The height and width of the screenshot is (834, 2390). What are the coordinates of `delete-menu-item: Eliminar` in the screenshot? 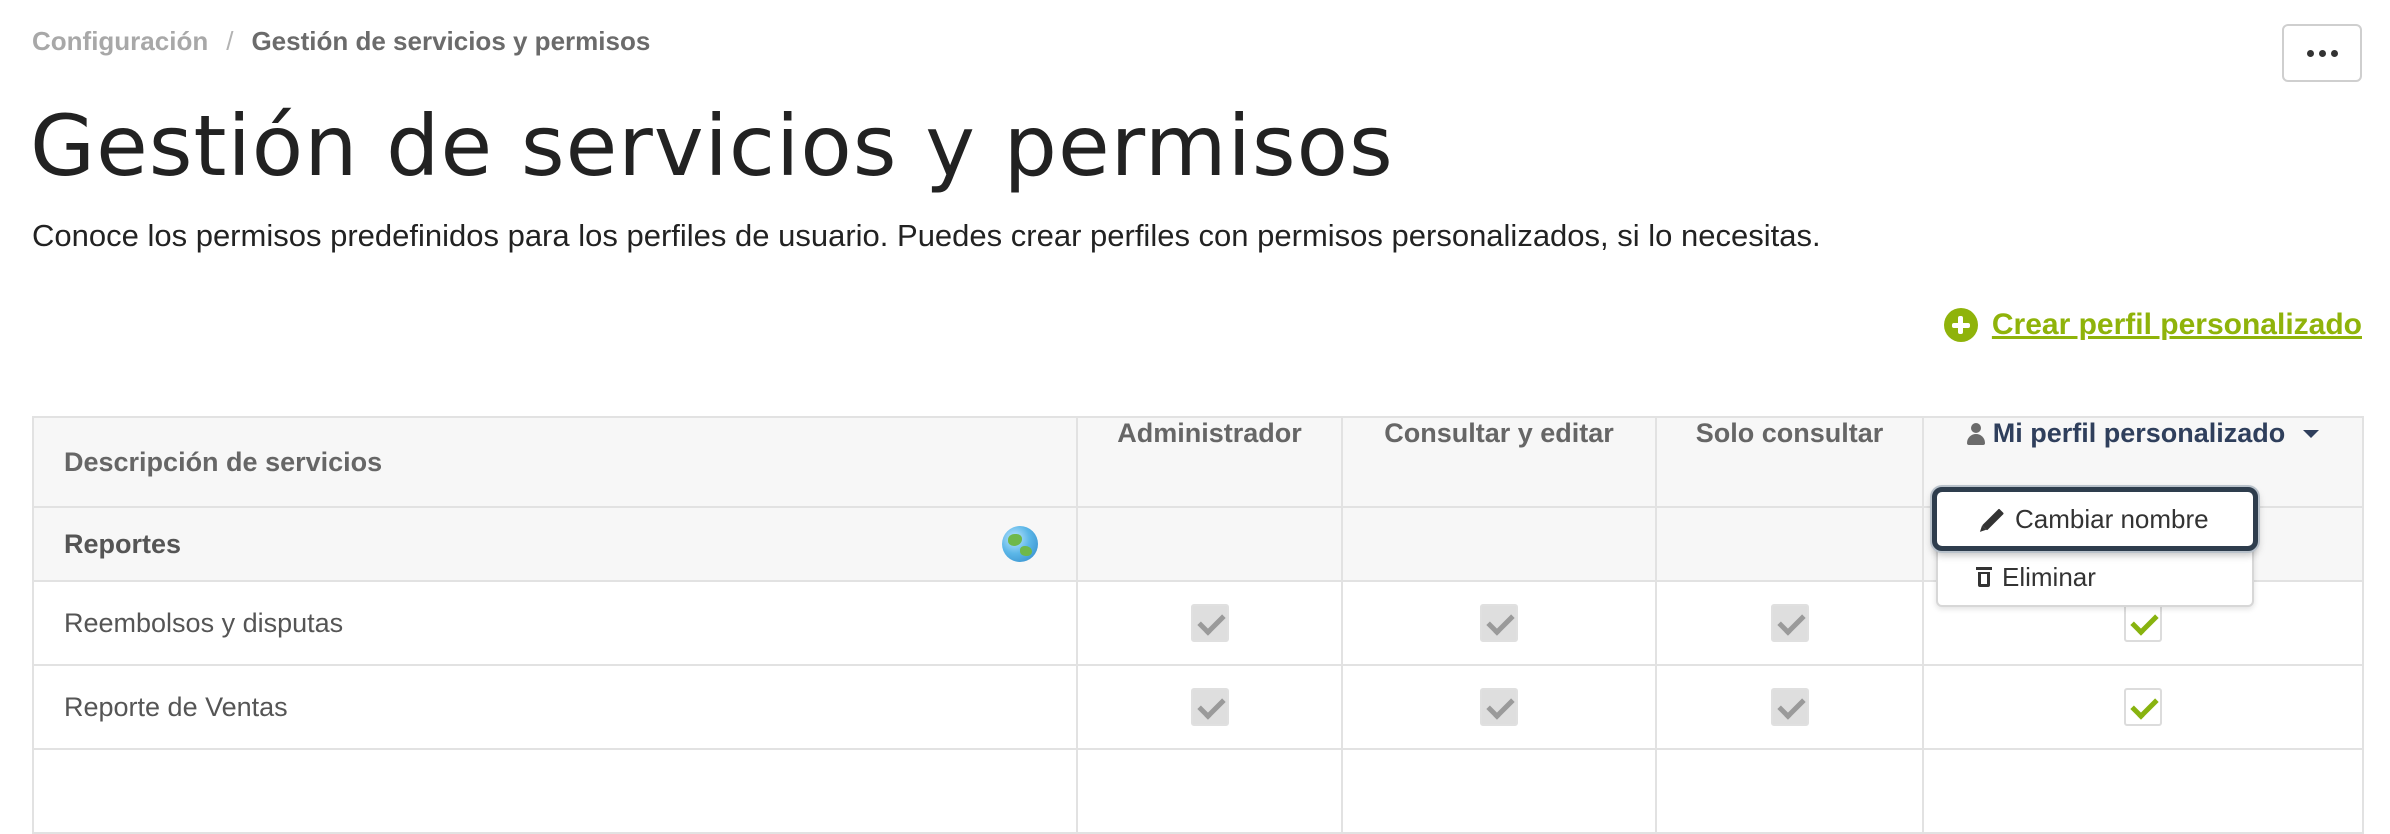 It's located at (2017, 577).